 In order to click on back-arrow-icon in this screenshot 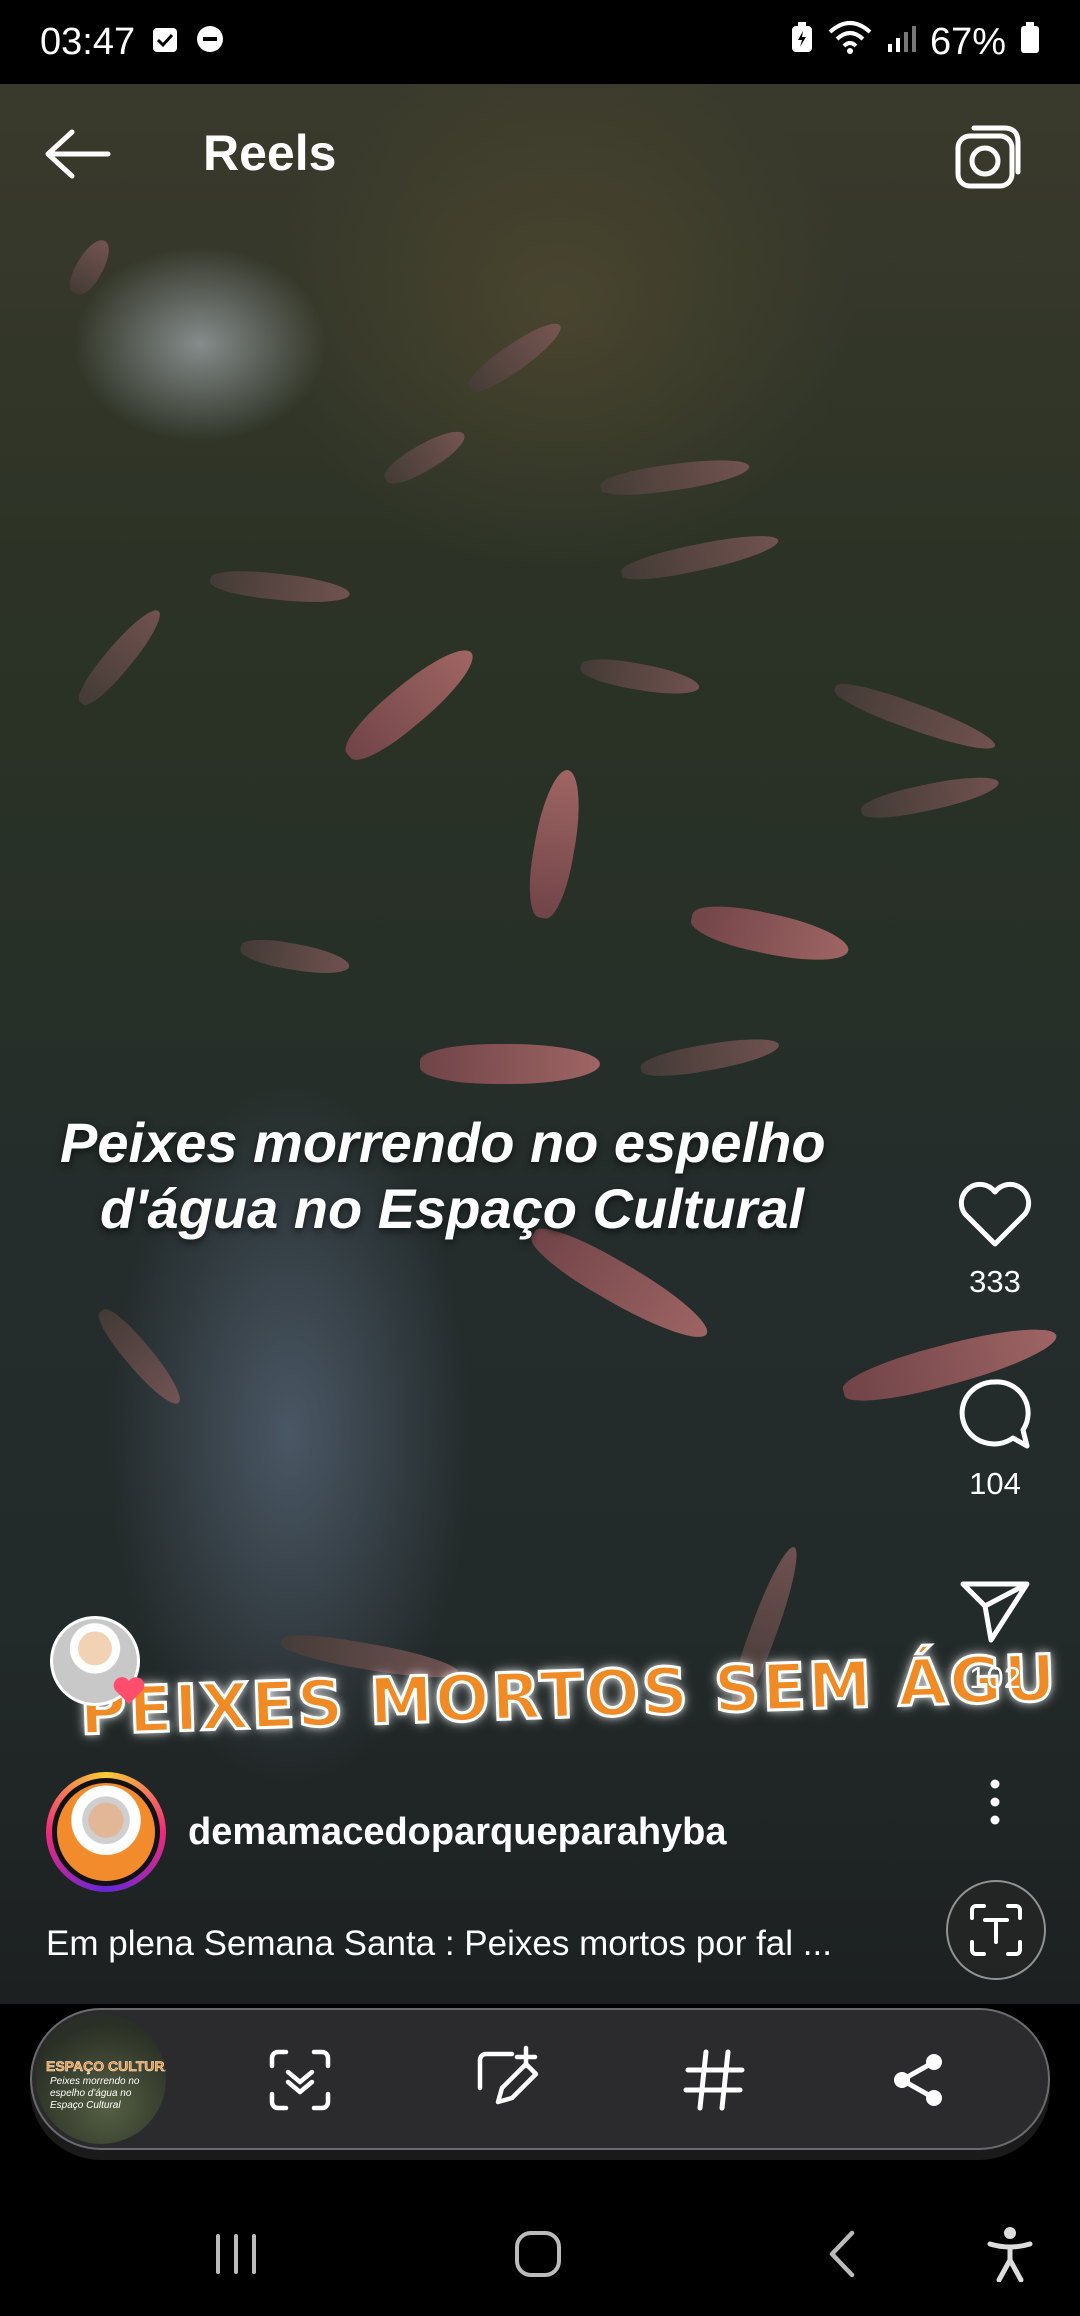, I will do `click(78, 154)`.